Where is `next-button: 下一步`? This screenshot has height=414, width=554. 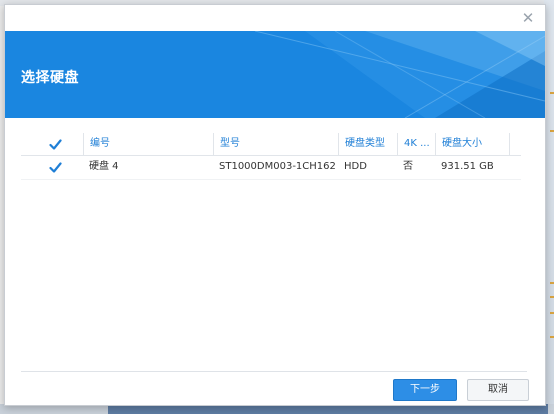
next-button: 下一步 is located at coordinates (425, 390).